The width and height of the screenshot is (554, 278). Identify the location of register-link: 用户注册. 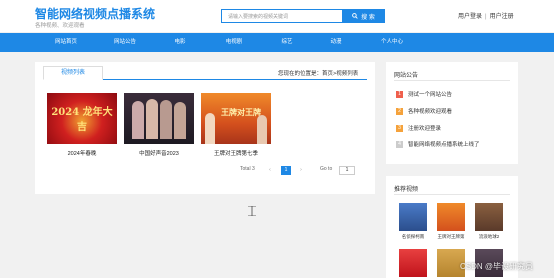
(502, 17).